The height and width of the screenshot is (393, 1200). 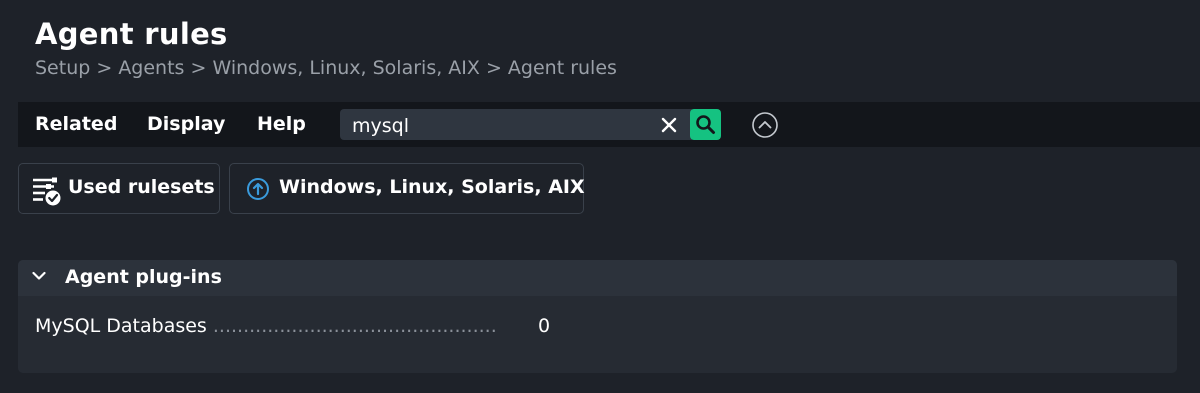 I want to click on search-input, so click(x=502, y=125).